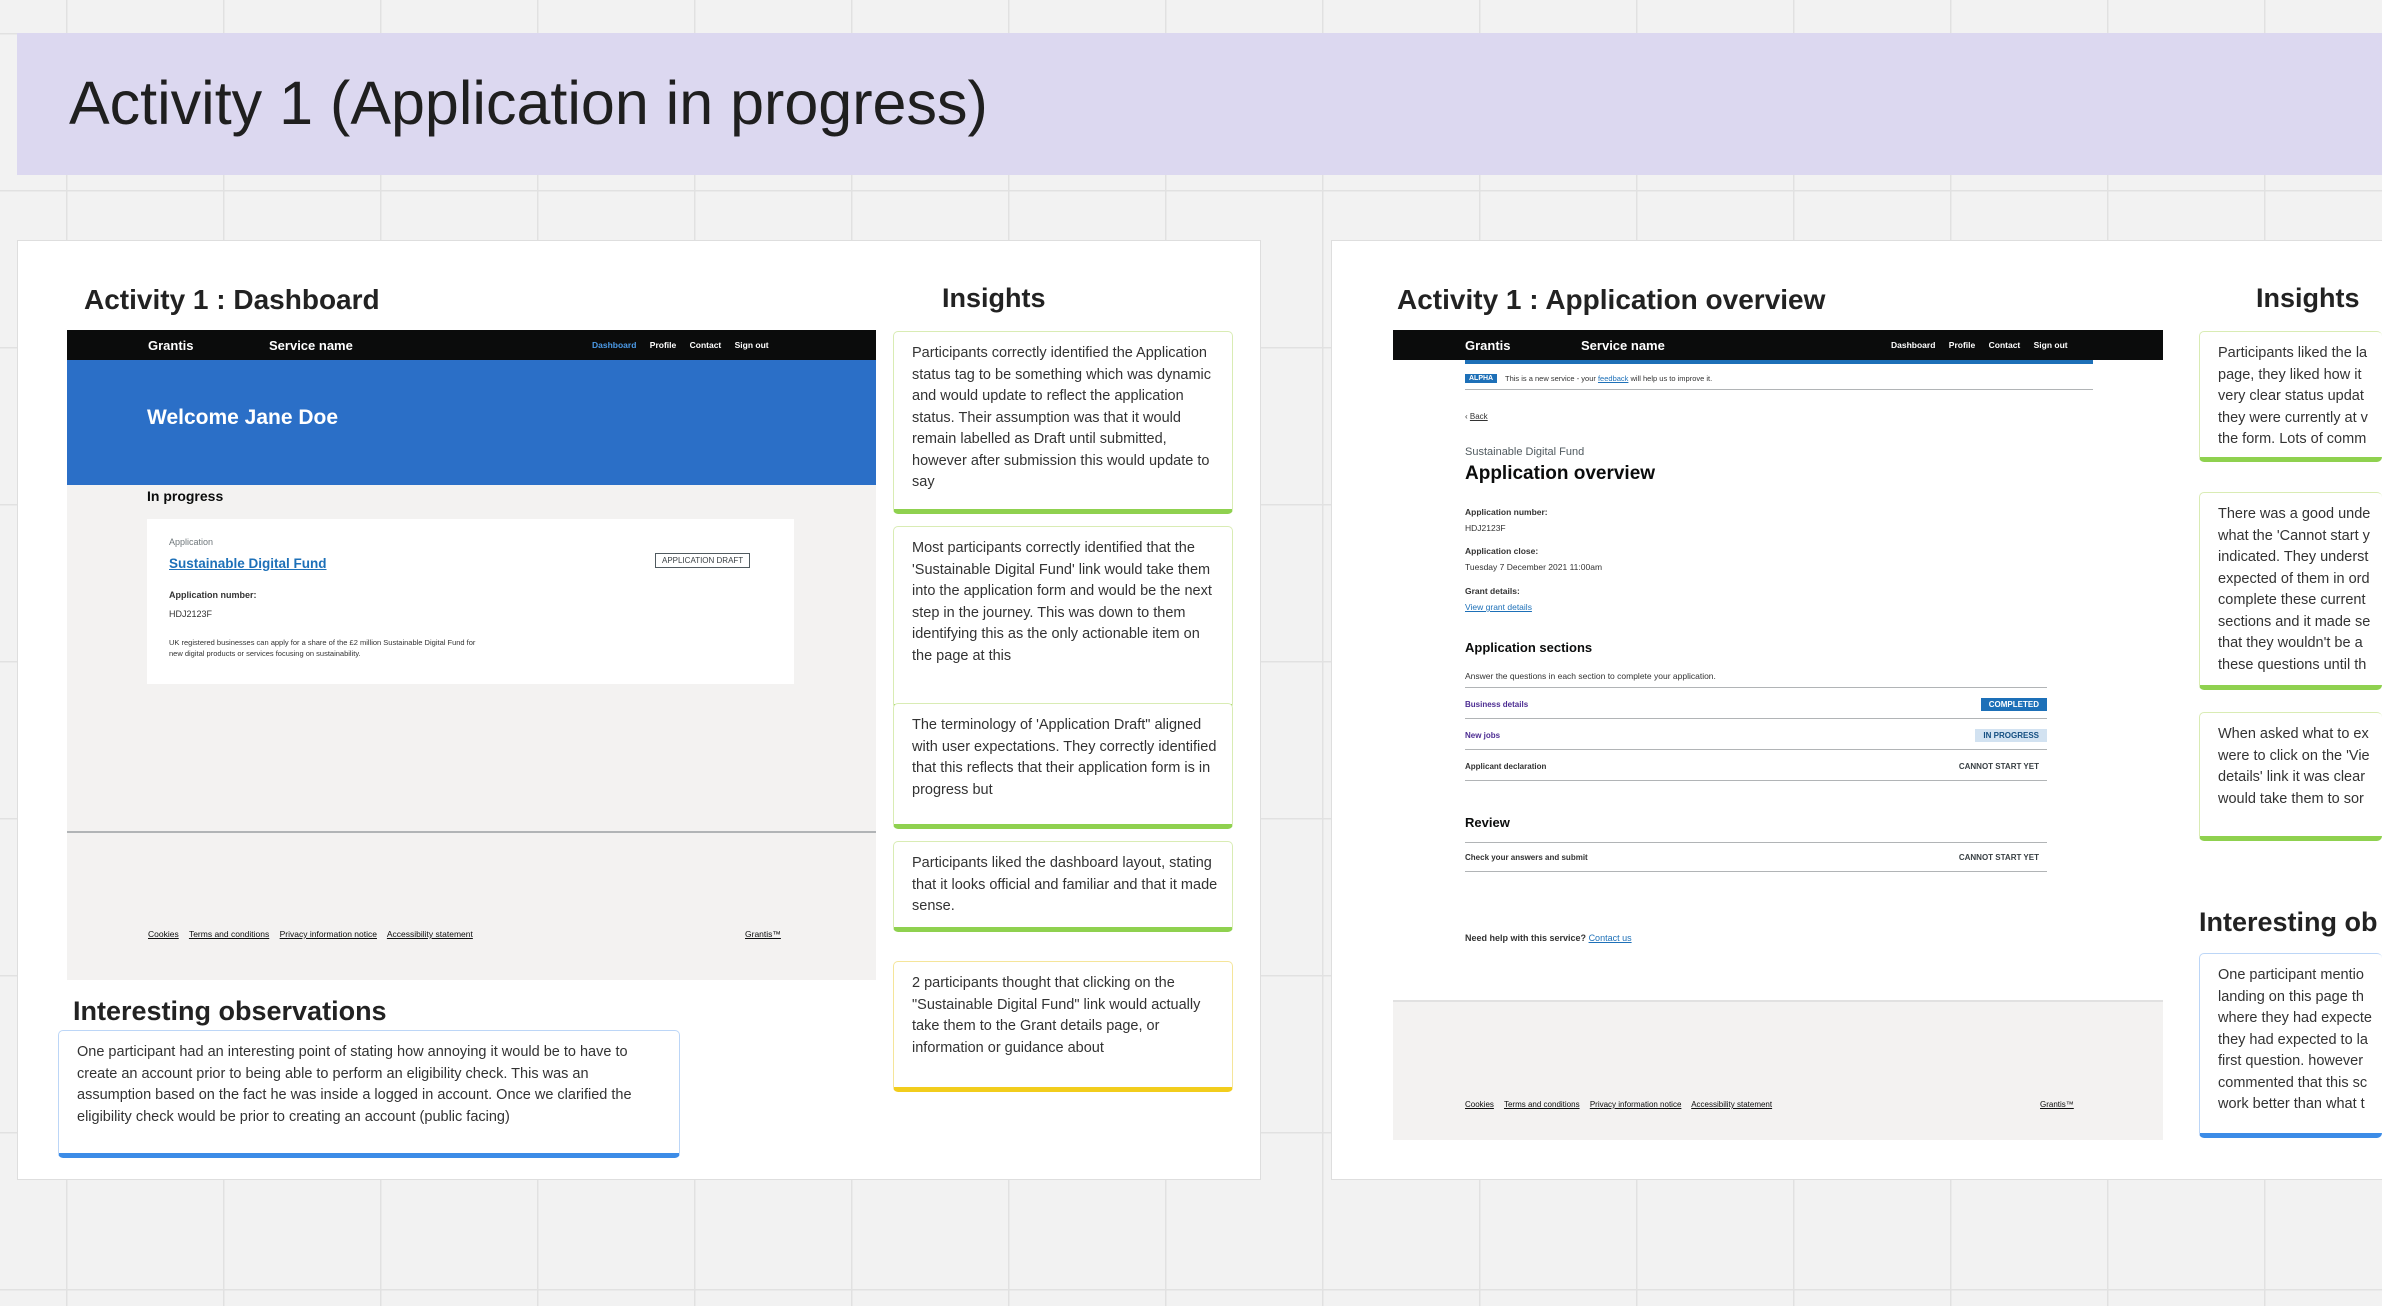  I want to click on banner-divider, so click(1779, 389).